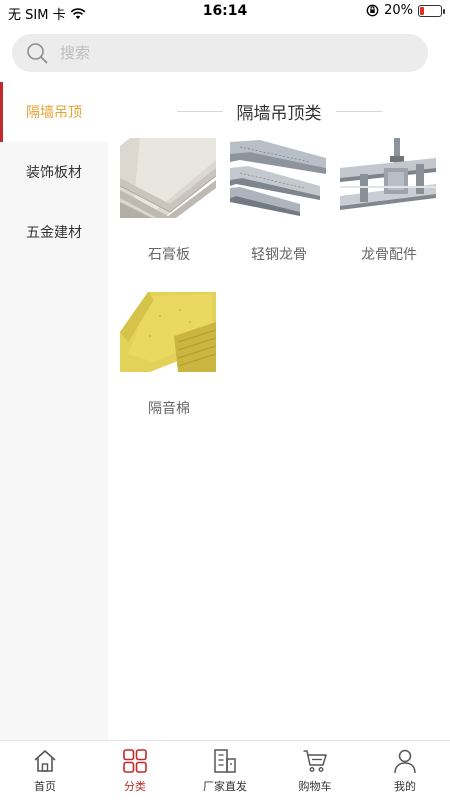 The height and width of the screenshot is (800, 450). I want to click on product-soundproof-cotton: 隔音棉, so click(169, 355).